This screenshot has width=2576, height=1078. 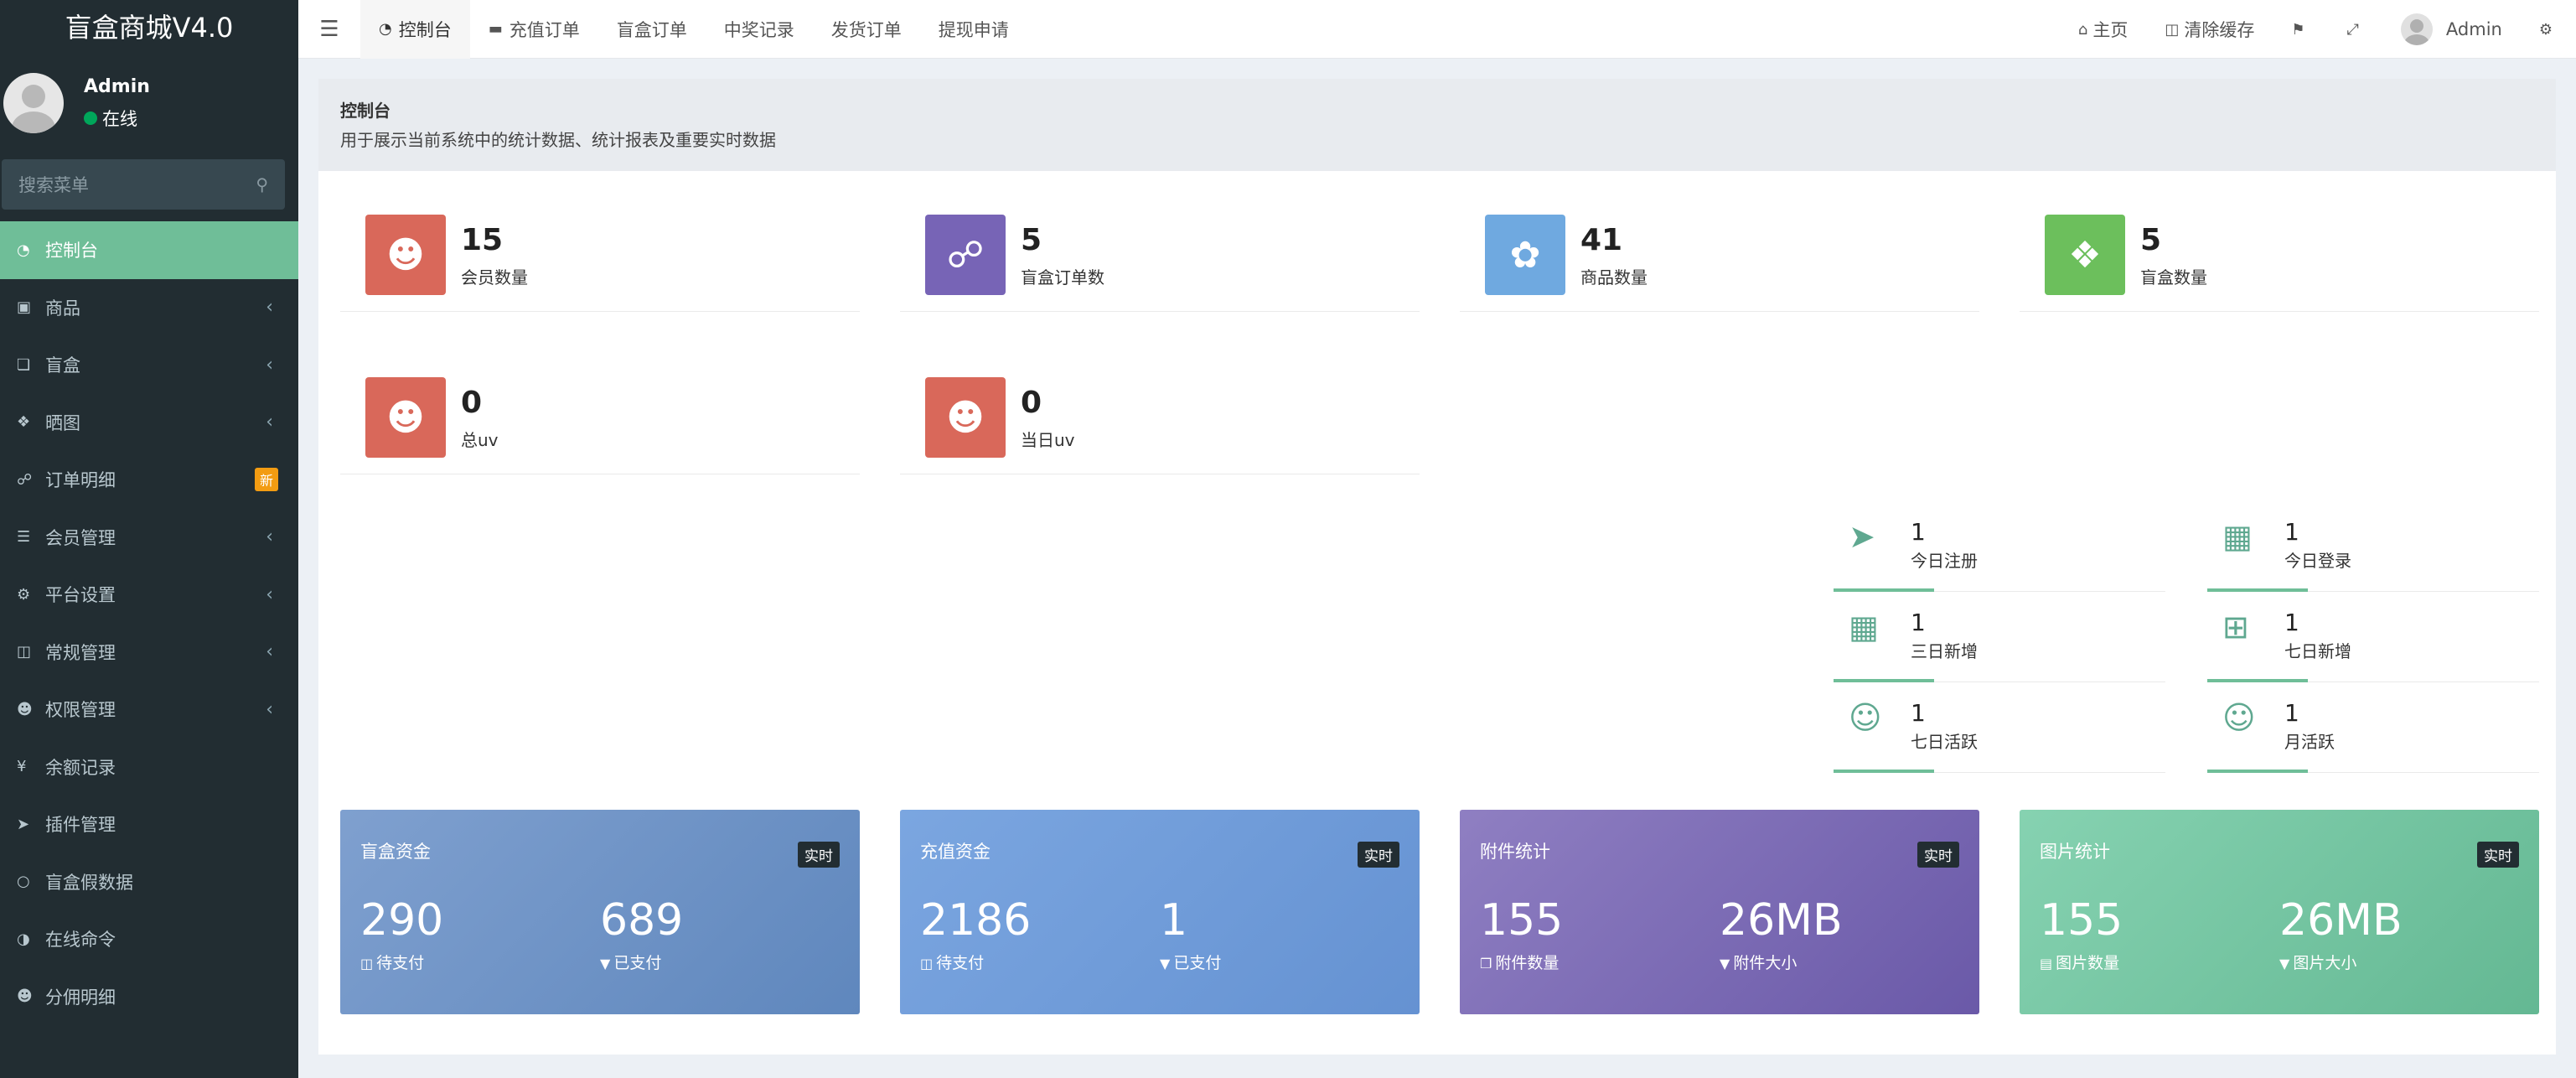 I want to click on sidebar-item-label: 商品, so click(x=62, y=308).